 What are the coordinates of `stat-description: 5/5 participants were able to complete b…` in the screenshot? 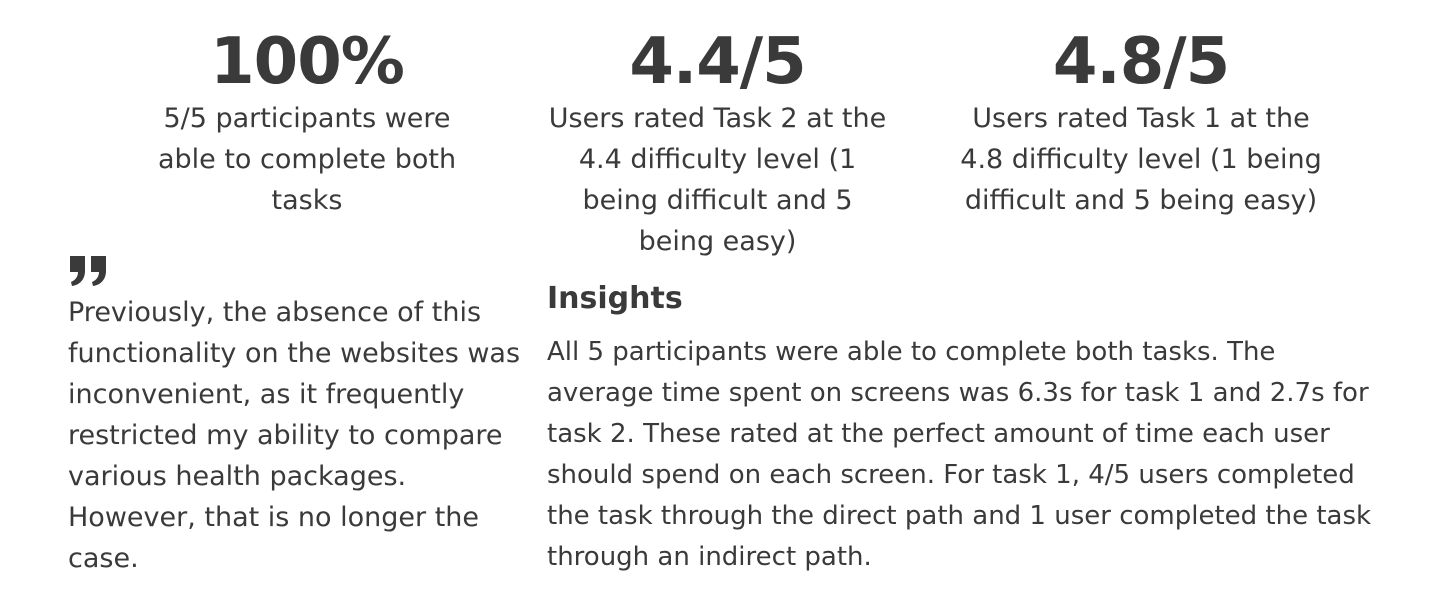 It's located at (307, 159).